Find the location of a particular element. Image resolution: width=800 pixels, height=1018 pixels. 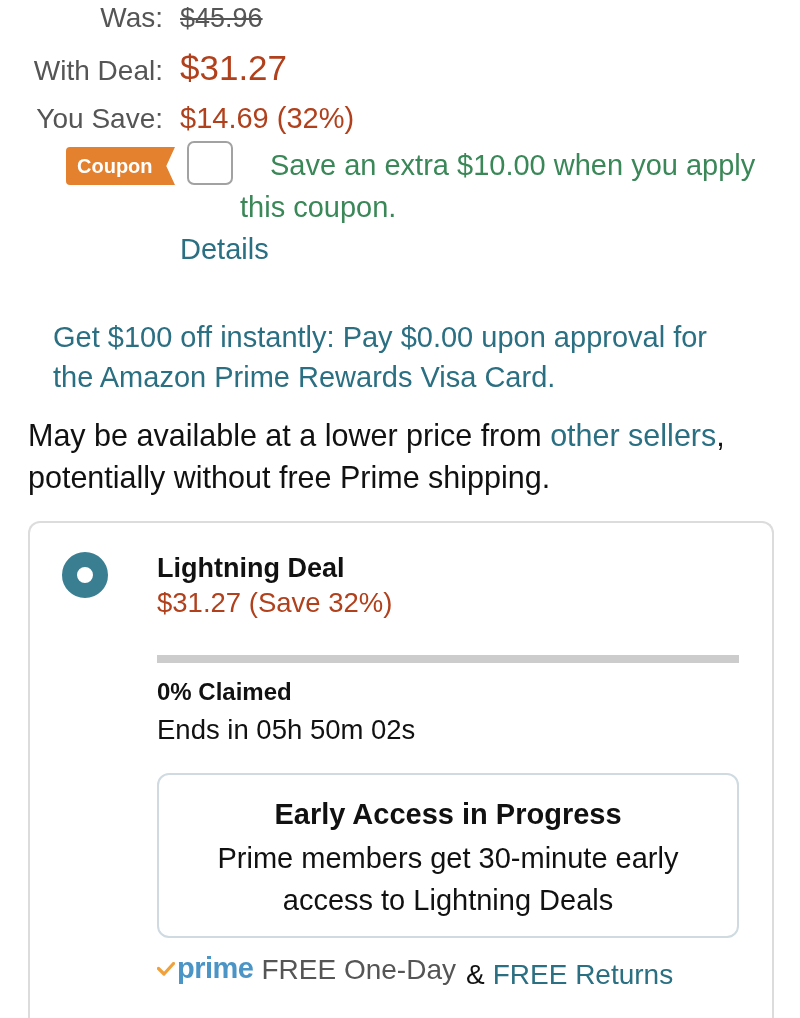

price-label: Was: is located at coordinates (131, 18).